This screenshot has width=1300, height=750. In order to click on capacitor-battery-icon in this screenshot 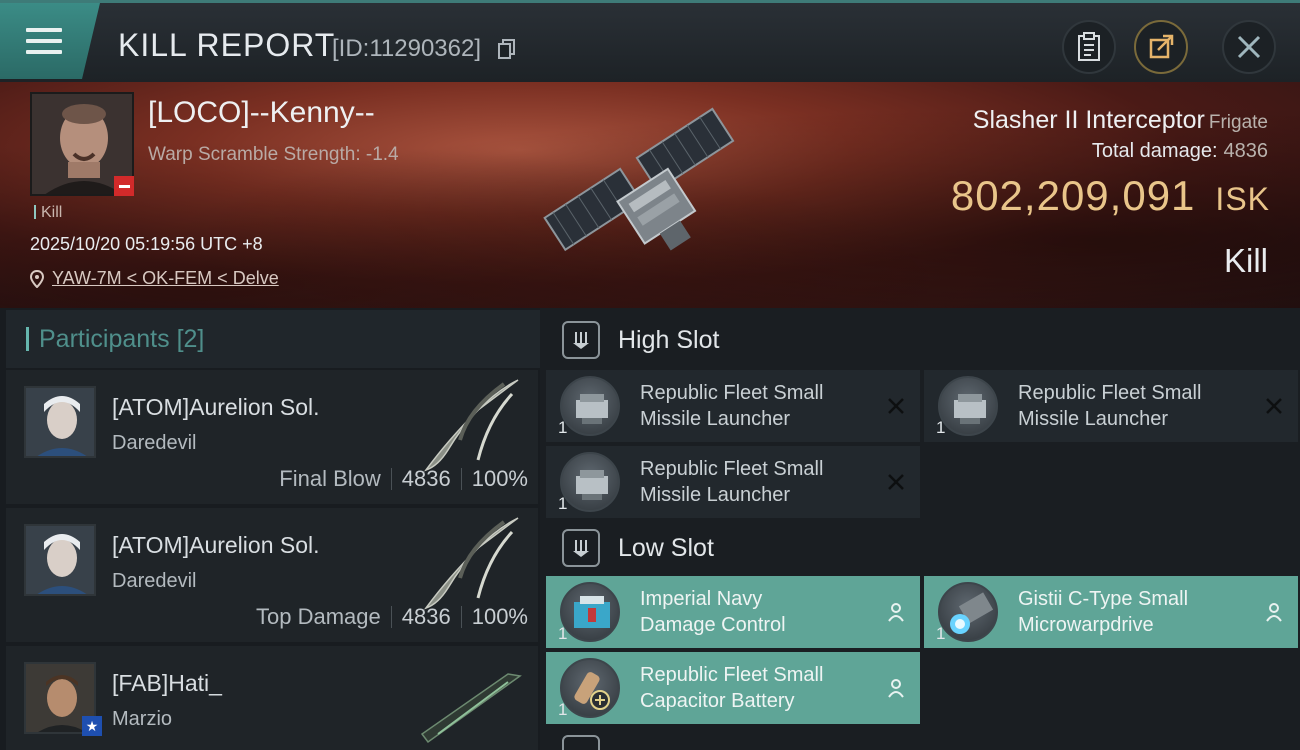, I will do `click(590, 688)`.